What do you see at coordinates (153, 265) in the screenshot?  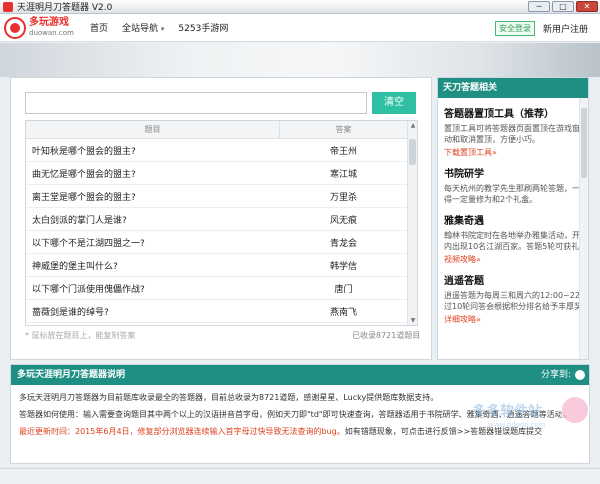 I see `question-cell: 神威堡的堡主叫什么?` at bounding box center [153, 265].